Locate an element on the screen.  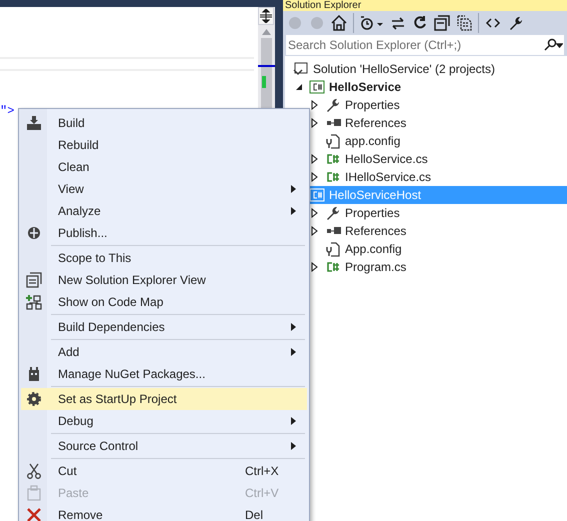
build-icon is located at coordinates (34, 123).